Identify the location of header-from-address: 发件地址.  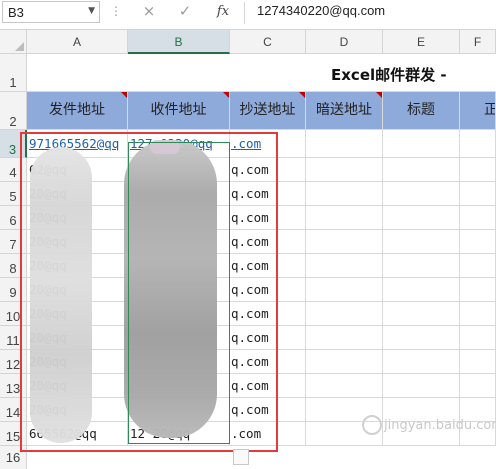
(77, 111).